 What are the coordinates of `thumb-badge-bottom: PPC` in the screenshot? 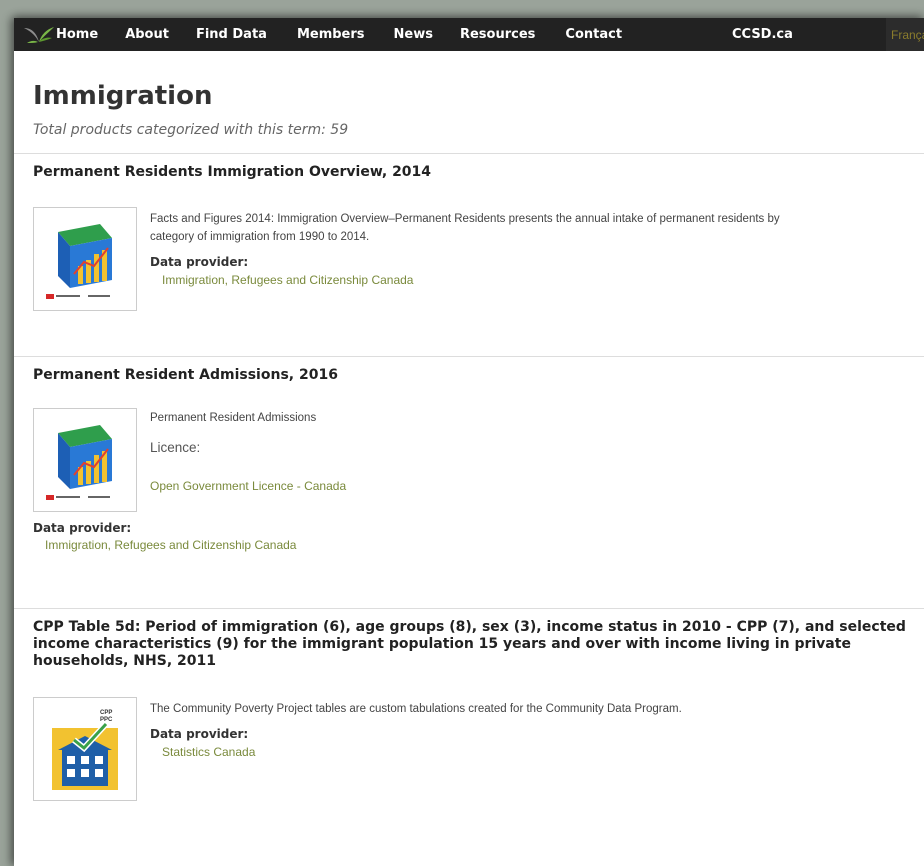 It's located at (106, 720).